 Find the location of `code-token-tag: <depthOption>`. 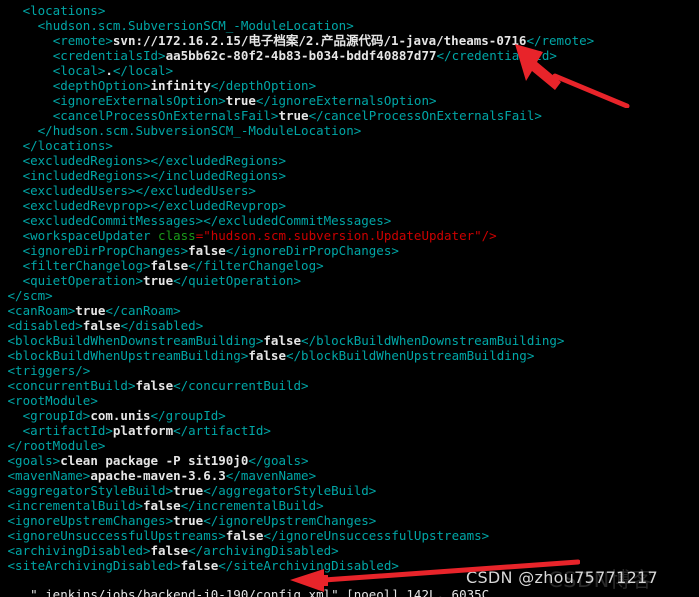

code-token-tag: <depthOption> is located at coordinates (101, 85).